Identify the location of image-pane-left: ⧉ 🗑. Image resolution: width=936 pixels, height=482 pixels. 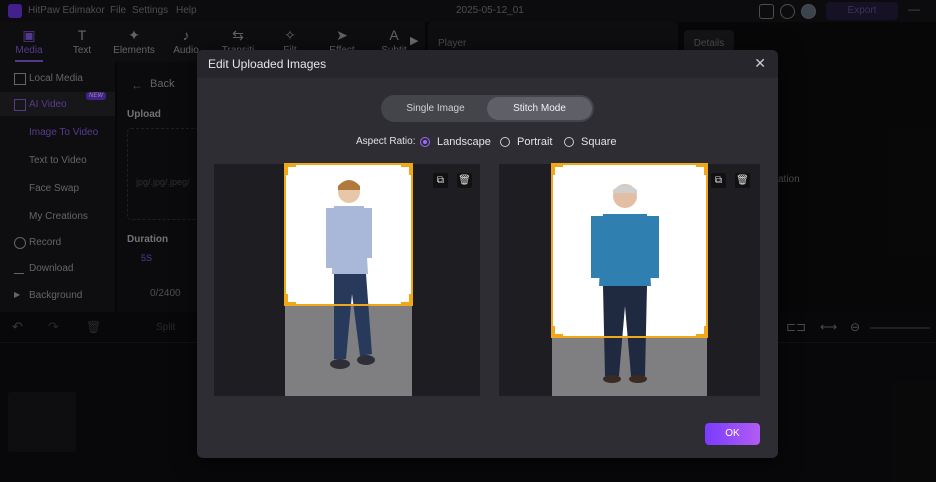
(347, 279).